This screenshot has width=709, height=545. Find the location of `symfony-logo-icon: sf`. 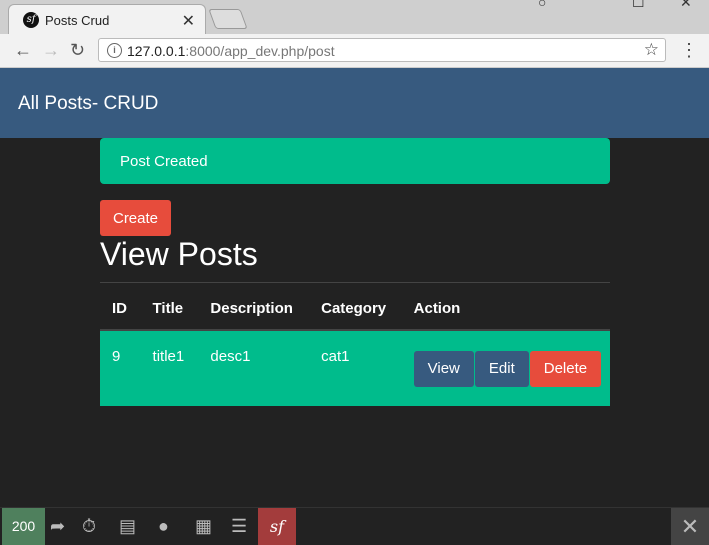

symfony-logo-icon: sf is located at coordinates (277, 526).